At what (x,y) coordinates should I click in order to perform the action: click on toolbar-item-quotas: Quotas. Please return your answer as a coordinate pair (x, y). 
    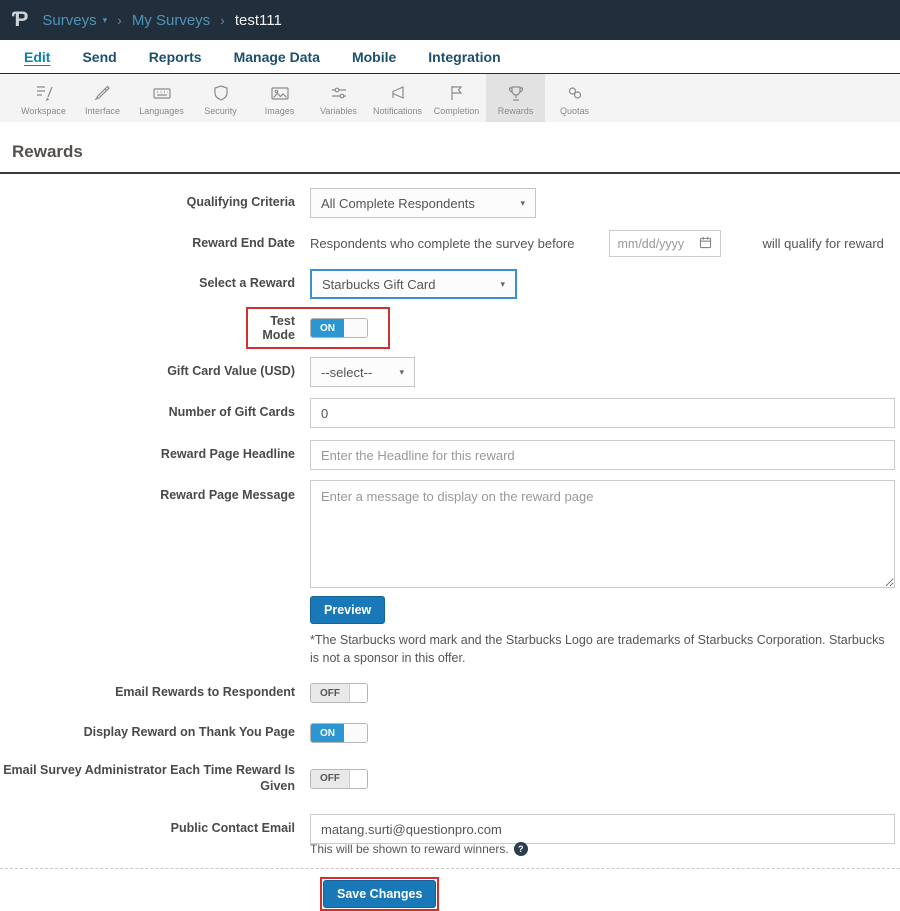
    Looking at the image, I should click on (574, 98).